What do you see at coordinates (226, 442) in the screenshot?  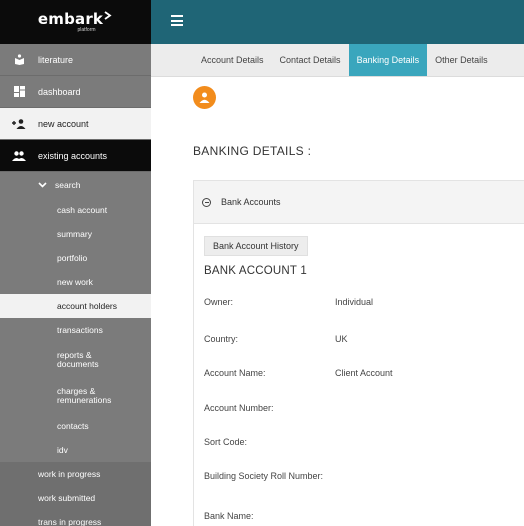 I see `sort-code-label: Sort Code:` at bounding box center [226, 442].